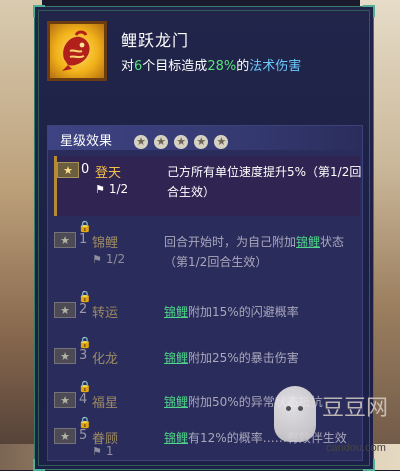 This screenshot has height=471, width=400. What do you see at coordinates (105, 313) in the screenshot?
I see `effect-name: 转运` at bounding box center [105, 313].